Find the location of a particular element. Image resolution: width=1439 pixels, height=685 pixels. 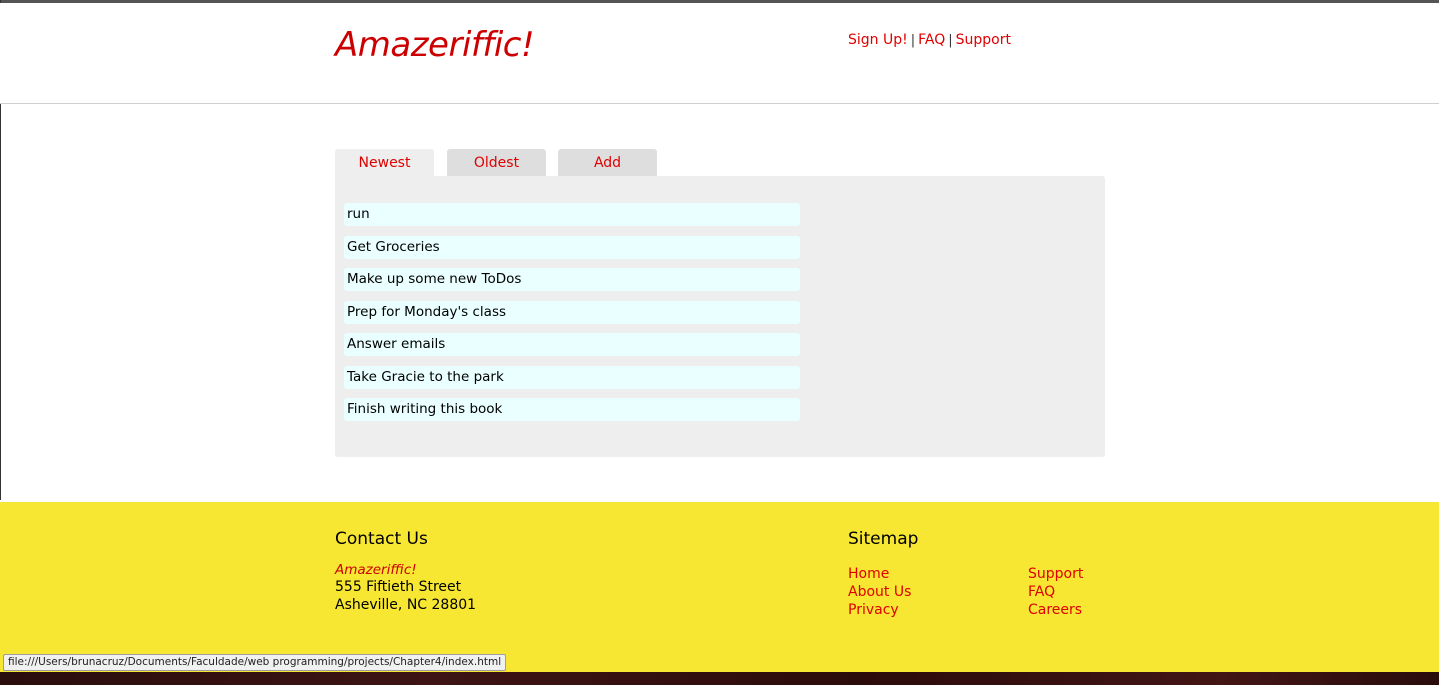

sitemap-link-privacy: Privacy is located at coordinates (873, 610).